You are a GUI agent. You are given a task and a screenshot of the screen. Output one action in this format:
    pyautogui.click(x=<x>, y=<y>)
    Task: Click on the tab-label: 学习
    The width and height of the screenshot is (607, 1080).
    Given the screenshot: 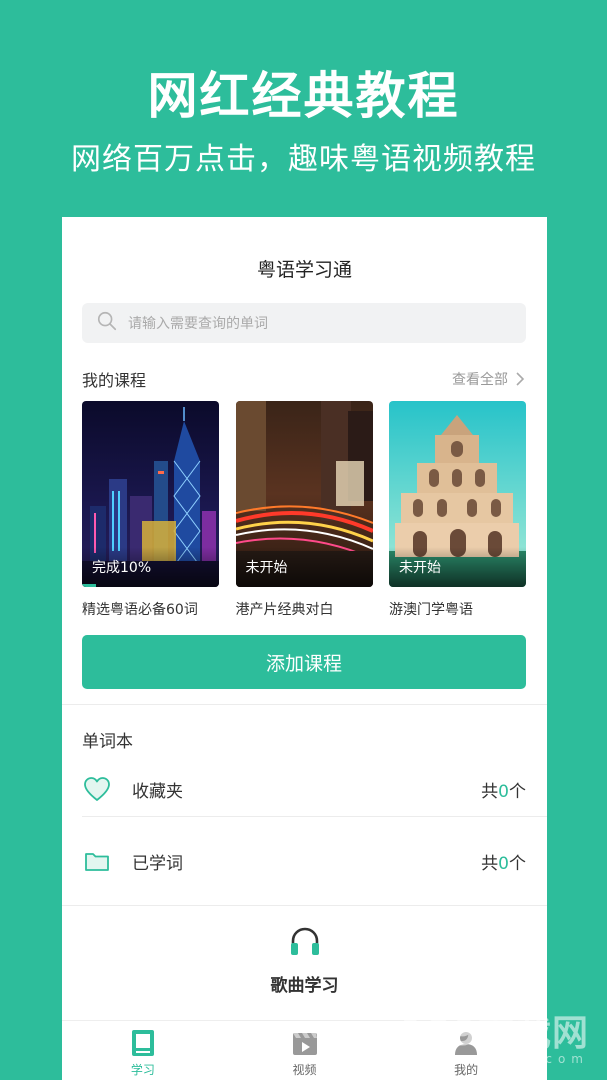 What is the action you would take?
    pyautogui.click(x=142, y=1070)
    